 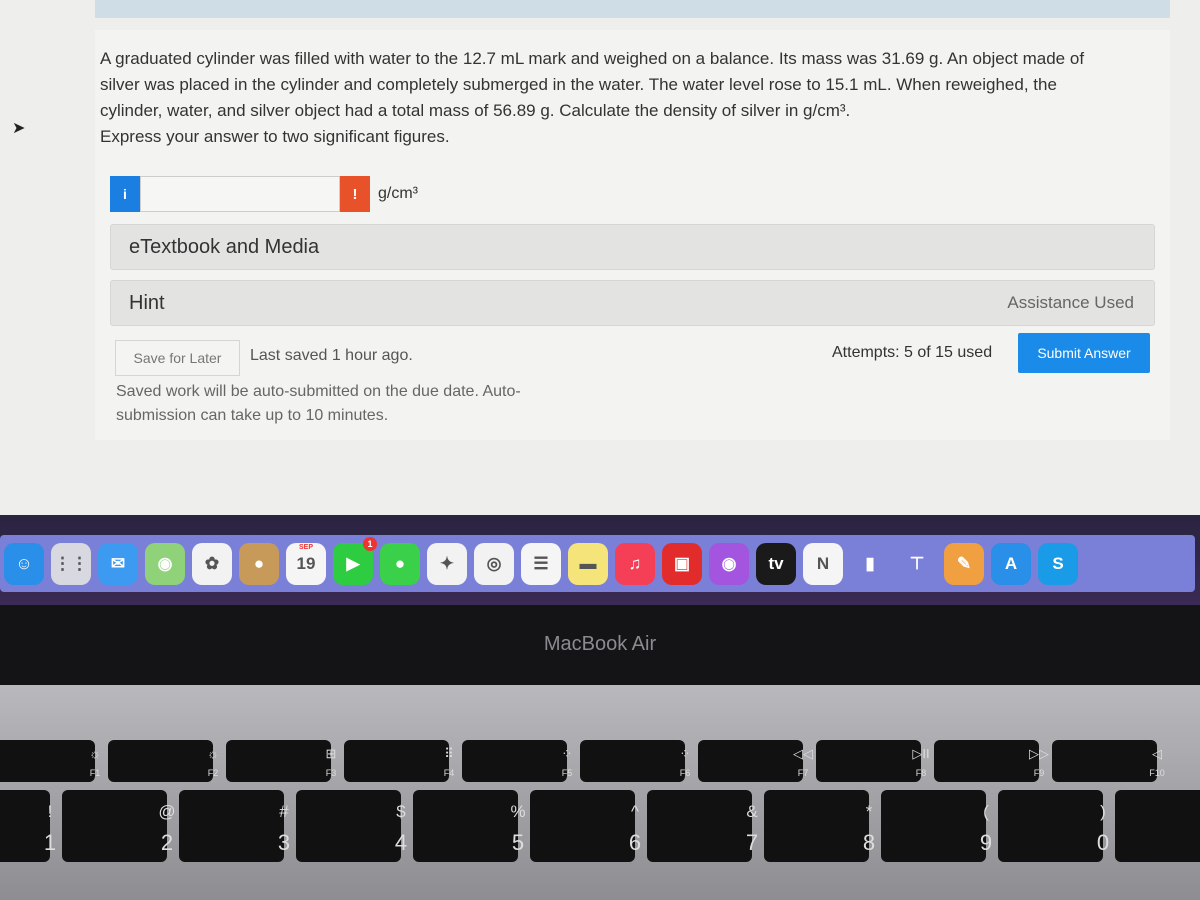 I want to click on dock-app-finder: ☺, so click(x=24, y=563).